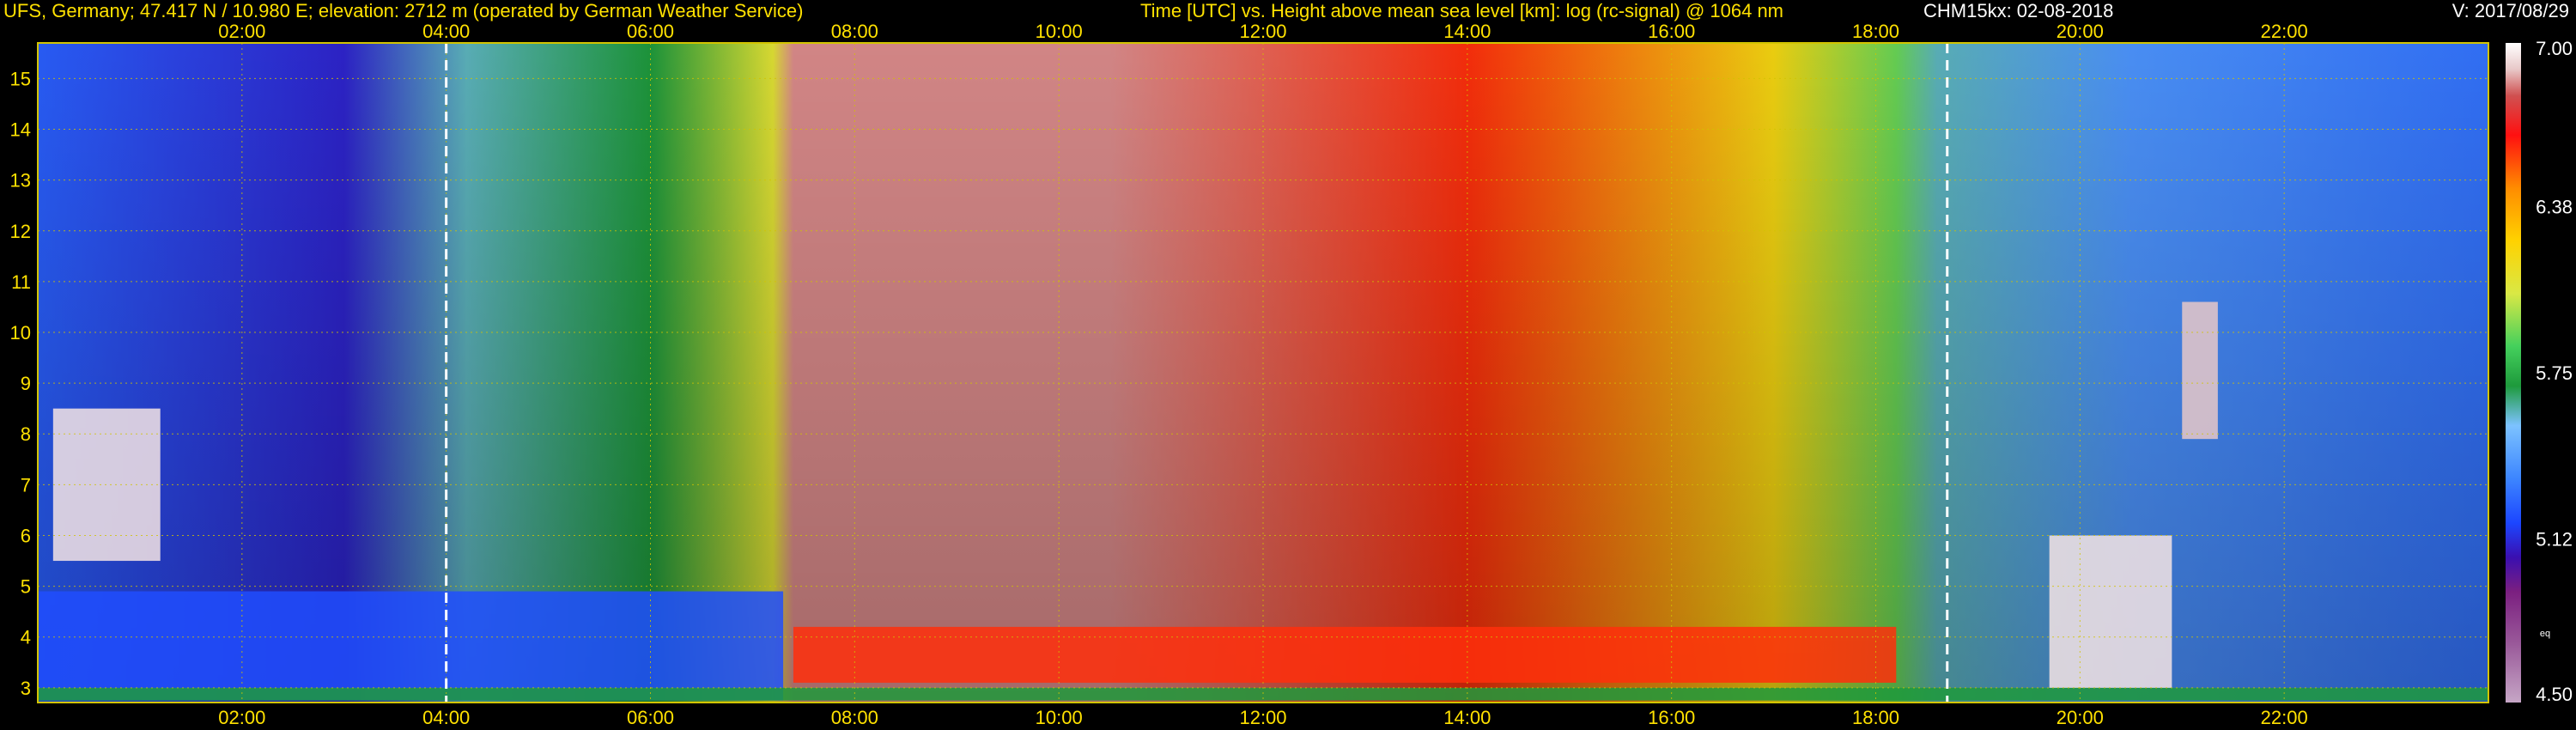  Describe the element at coordinates (1875, 31) in the screenshot. I see `x-tick-label-top: 18:00` at that location.